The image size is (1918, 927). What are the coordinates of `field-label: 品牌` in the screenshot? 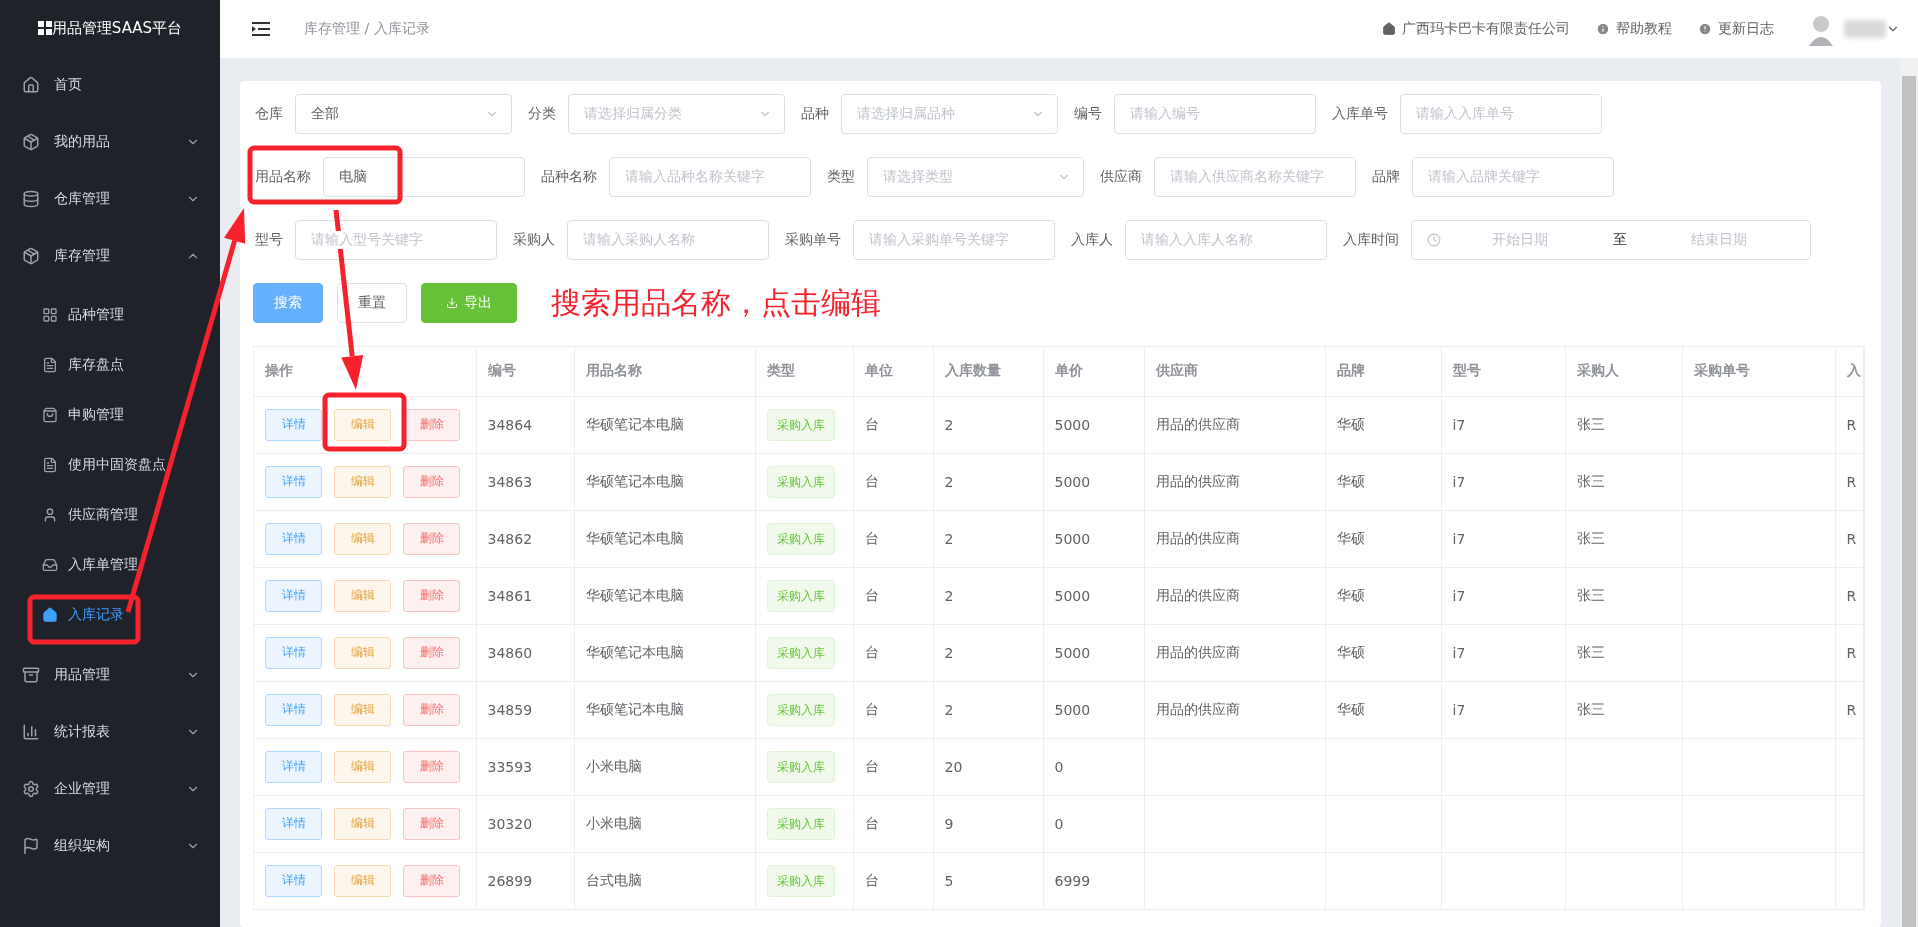 It's located at (1386, 177).